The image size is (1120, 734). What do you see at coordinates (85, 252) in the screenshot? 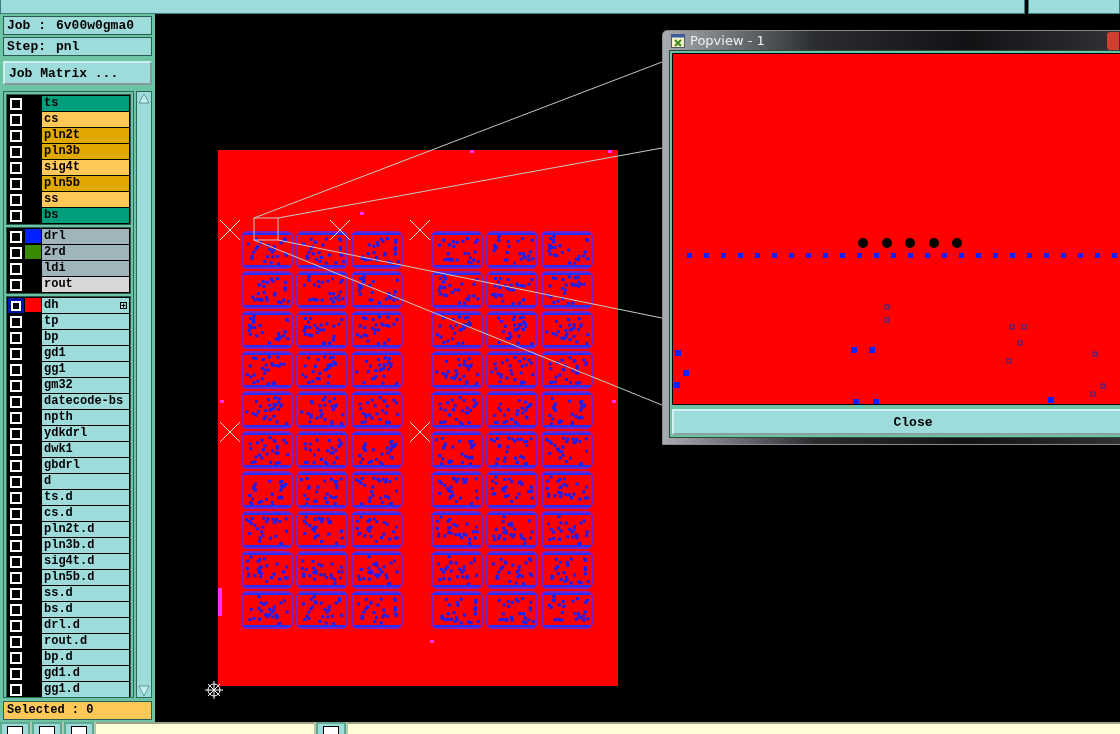
I see `layer-item: 2rd` at bounding box center [85, 252].